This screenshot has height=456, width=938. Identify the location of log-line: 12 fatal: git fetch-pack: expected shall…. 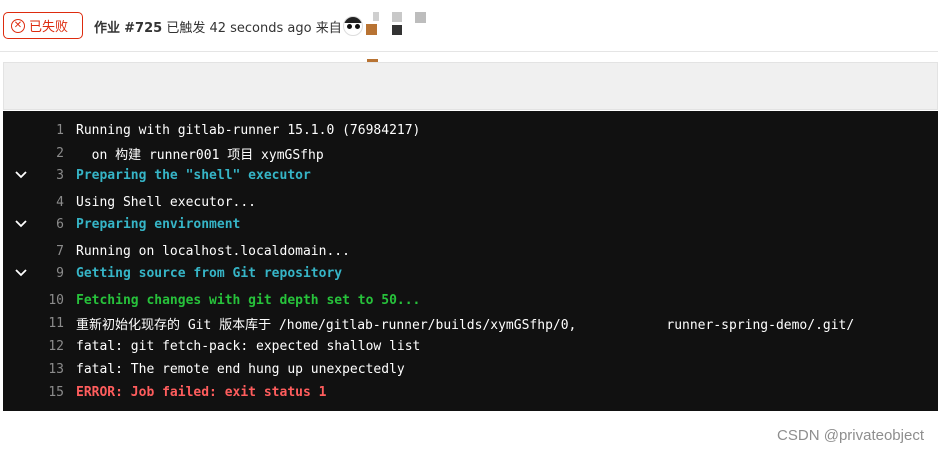
(470, 346).